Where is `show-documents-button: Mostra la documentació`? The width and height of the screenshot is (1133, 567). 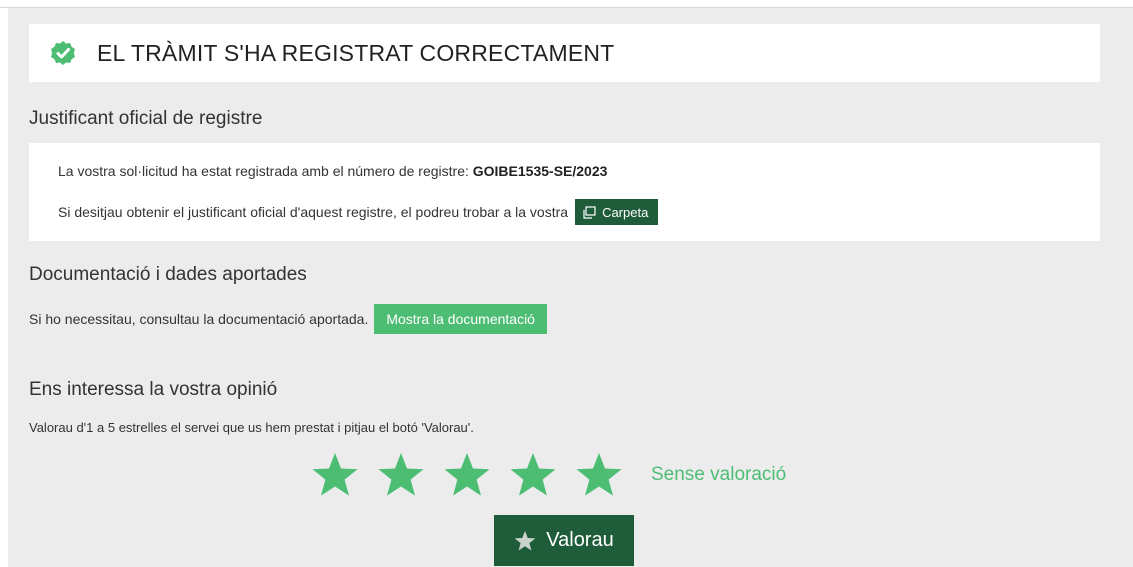
show-documents-button: Mostra la documentació is located at coordinates (460, 319).